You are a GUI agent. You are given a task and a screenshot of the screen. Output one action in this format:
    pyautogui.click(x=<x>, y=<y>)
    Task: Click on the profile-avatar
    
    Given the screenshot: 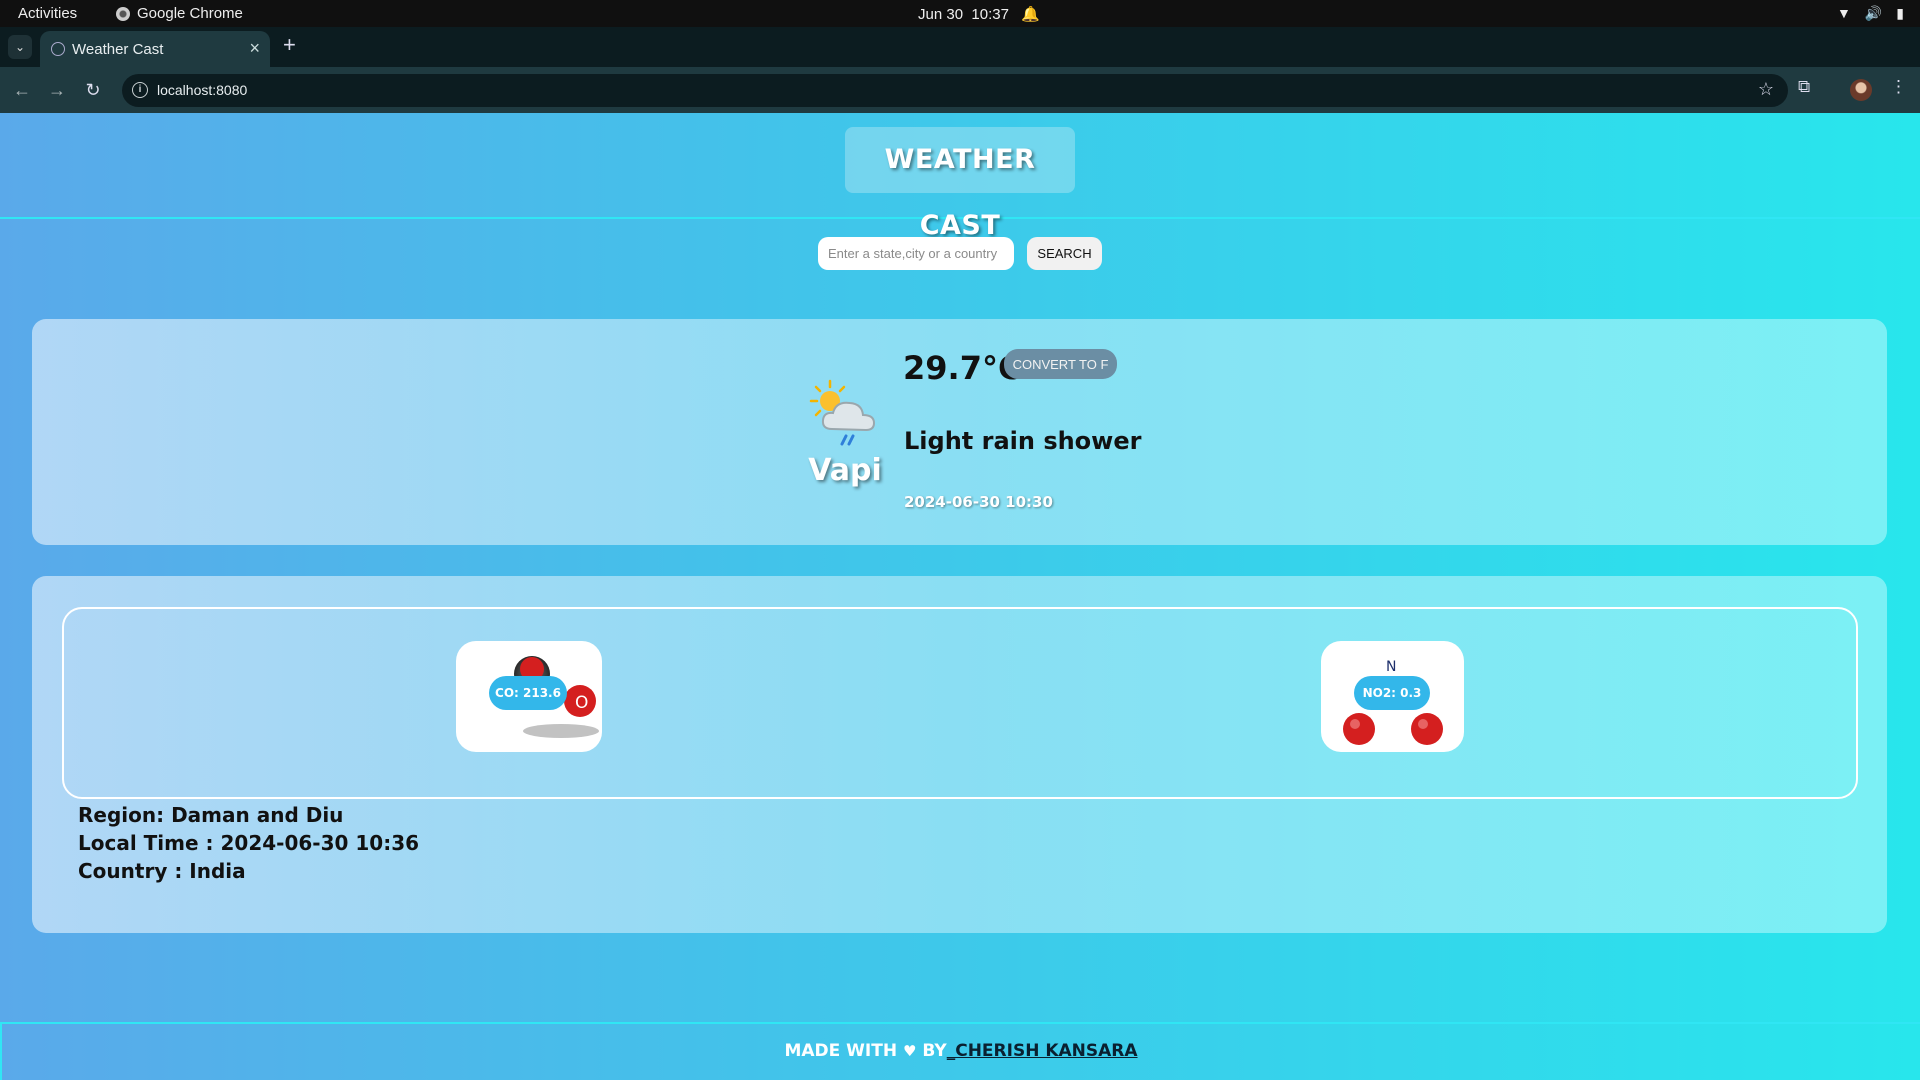 What is the action you would take?
    pyautogui.click(x=1861, y=90)
    